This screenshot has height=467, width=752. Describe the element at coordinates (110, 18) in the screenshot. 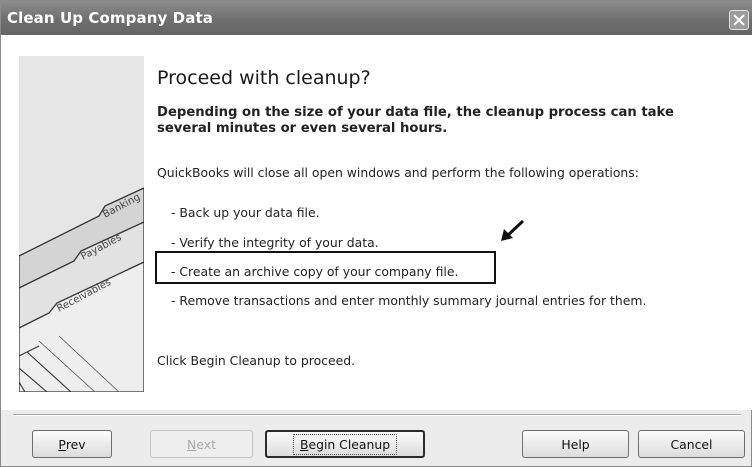

I see `window-title: Clean Up Company Data` at that location.